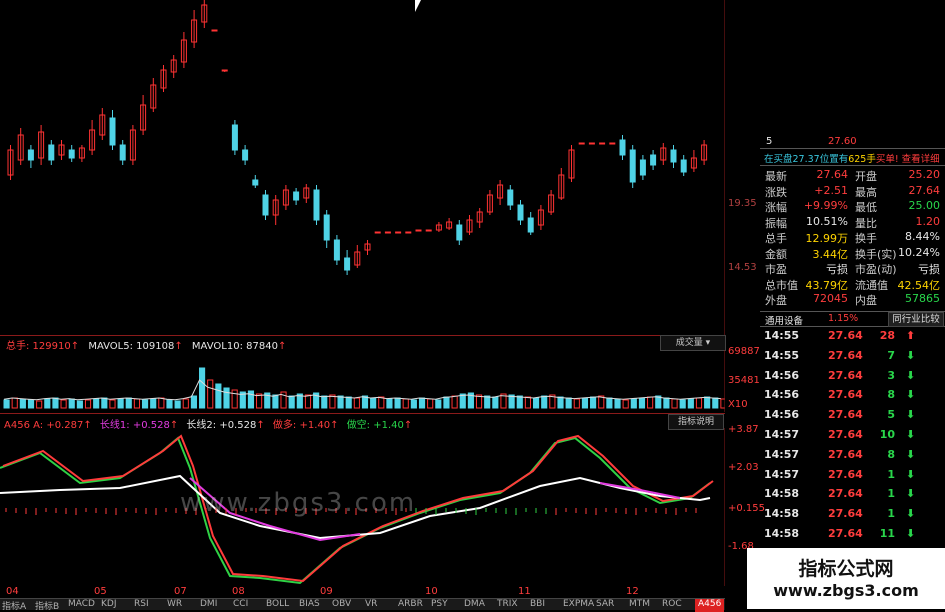 The height and width of the screenshot is (612, 945). I want to click on quote-row: 最新 27.64 开盘 25.20, so click(850, 176).